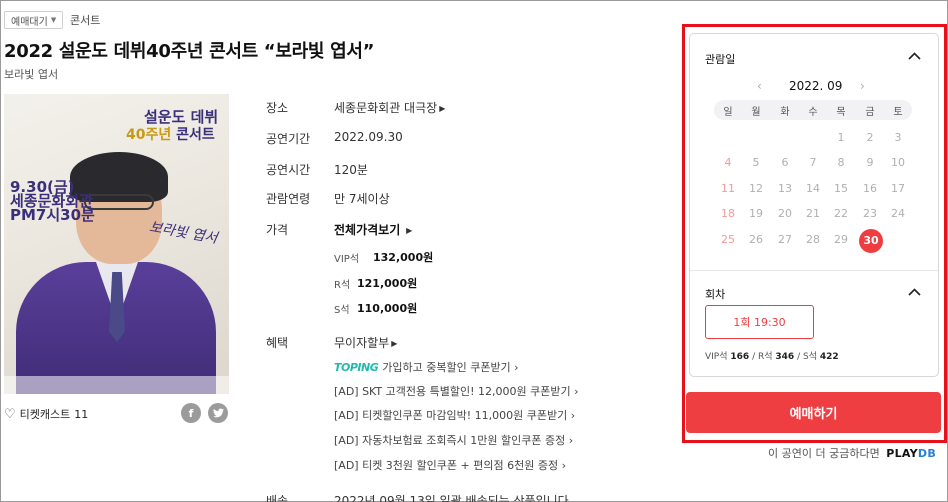 The image size is (948, 502). Describe the element at coordinates (841, 239) in the screenshot. I see `calendar-day: 29` at that location.